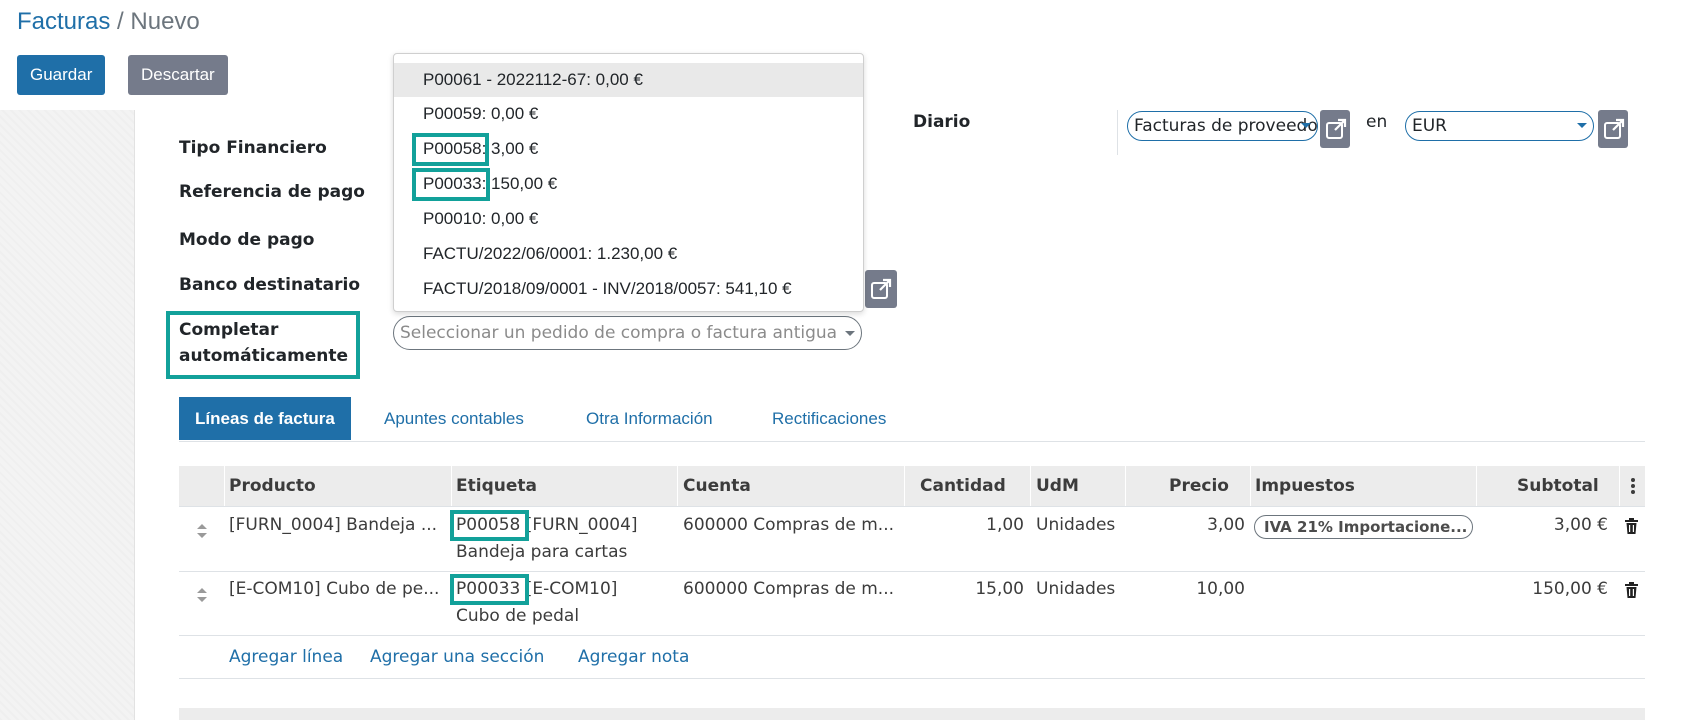 The image size is (1694, 720). What do you see at coordinates (450, 149) in the screenshot?
I see `highlight-box-p00058` at bounding box center [450, 149].